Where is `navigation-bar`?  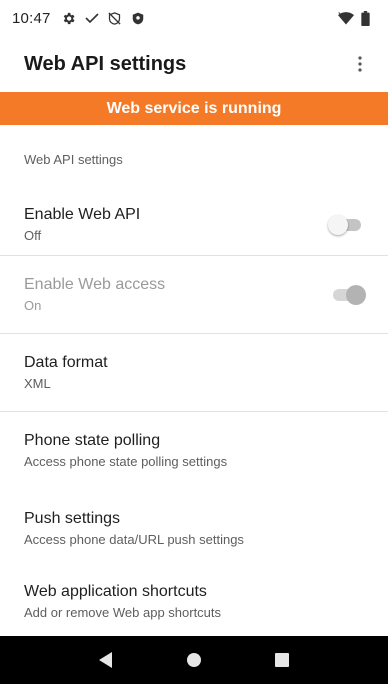 navigation-bar is located at coordinates (194, 660).